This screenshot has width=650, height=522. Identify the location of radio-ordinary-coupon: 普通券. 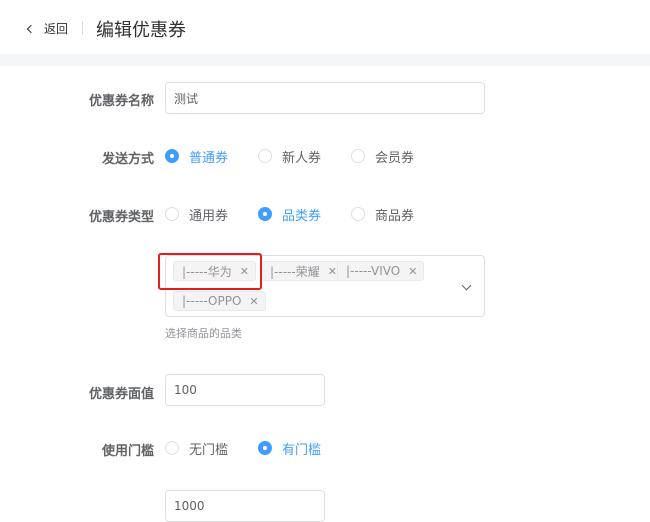
(196, 156).